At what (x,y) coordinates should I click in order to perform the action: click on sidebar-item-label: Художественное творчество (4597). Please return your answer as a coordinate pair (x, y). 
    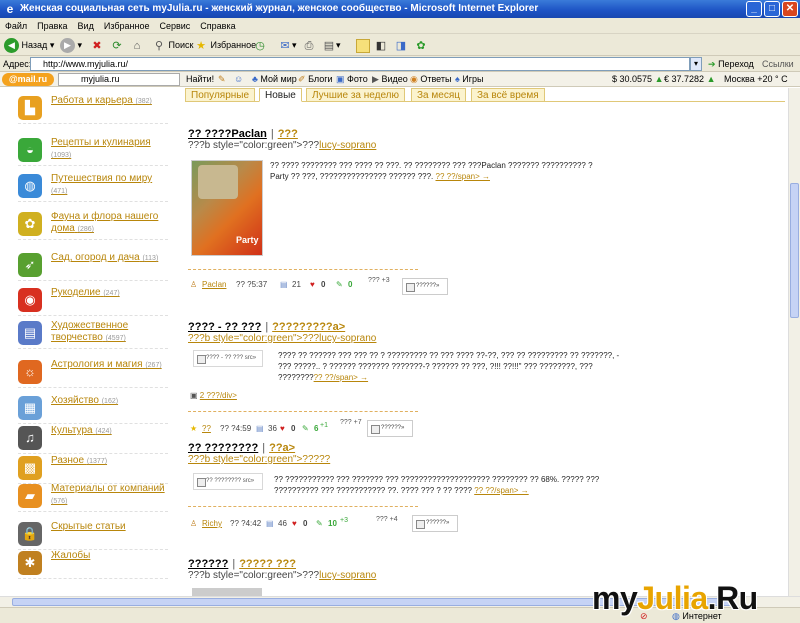
    Looking at the image, I should click on (108, 332).